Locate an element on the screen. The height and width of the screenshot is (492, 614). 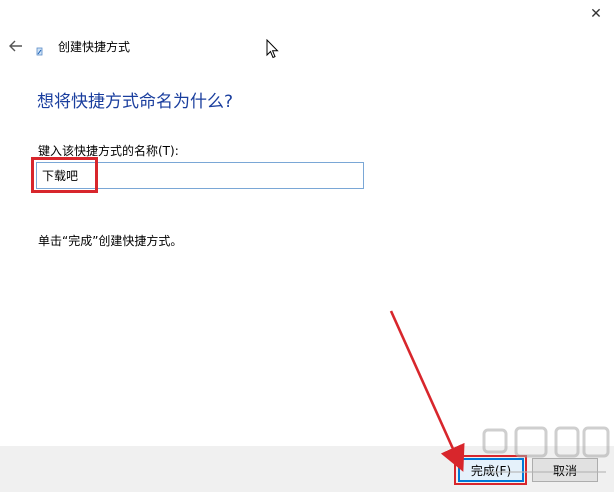
page-heading: 想将快捷方式命名为什么? is located at coordinates (135, 102).